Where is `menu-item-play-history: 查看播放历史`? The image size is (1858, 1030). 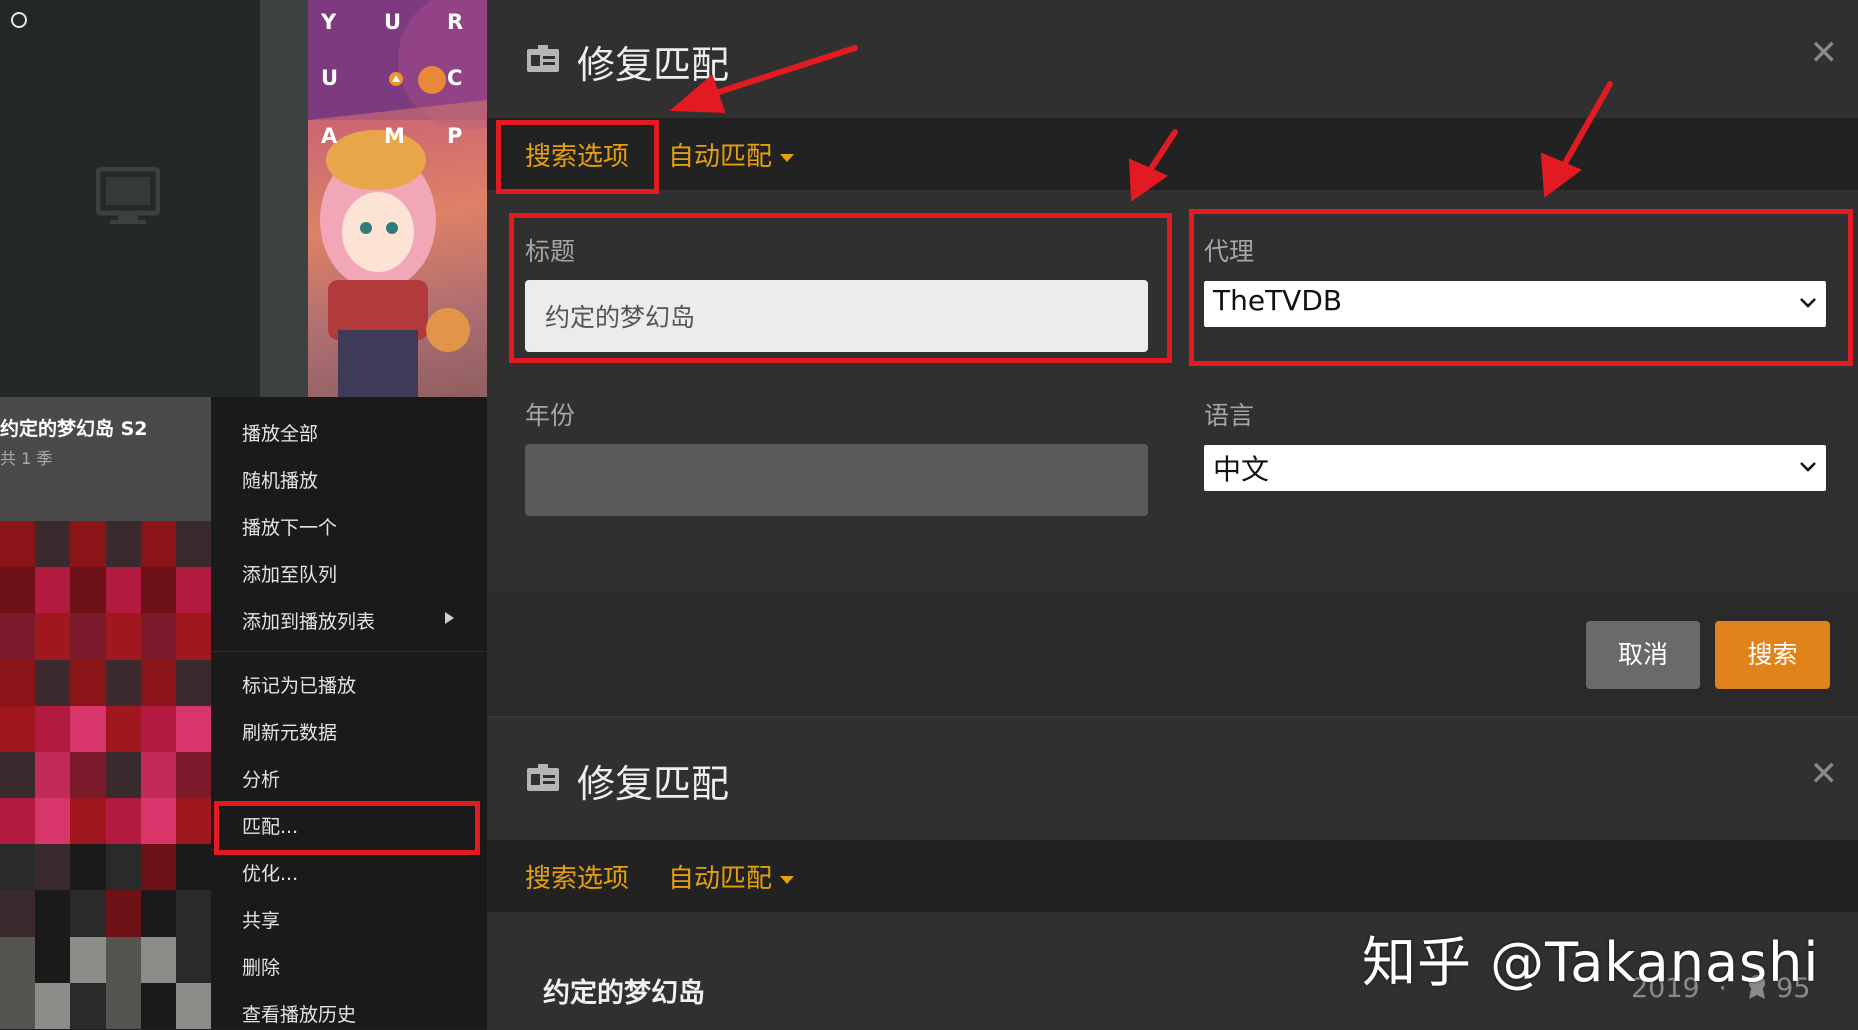
menu-item-play-history: 查看播放历史 is located at coordinates (299, 1013).